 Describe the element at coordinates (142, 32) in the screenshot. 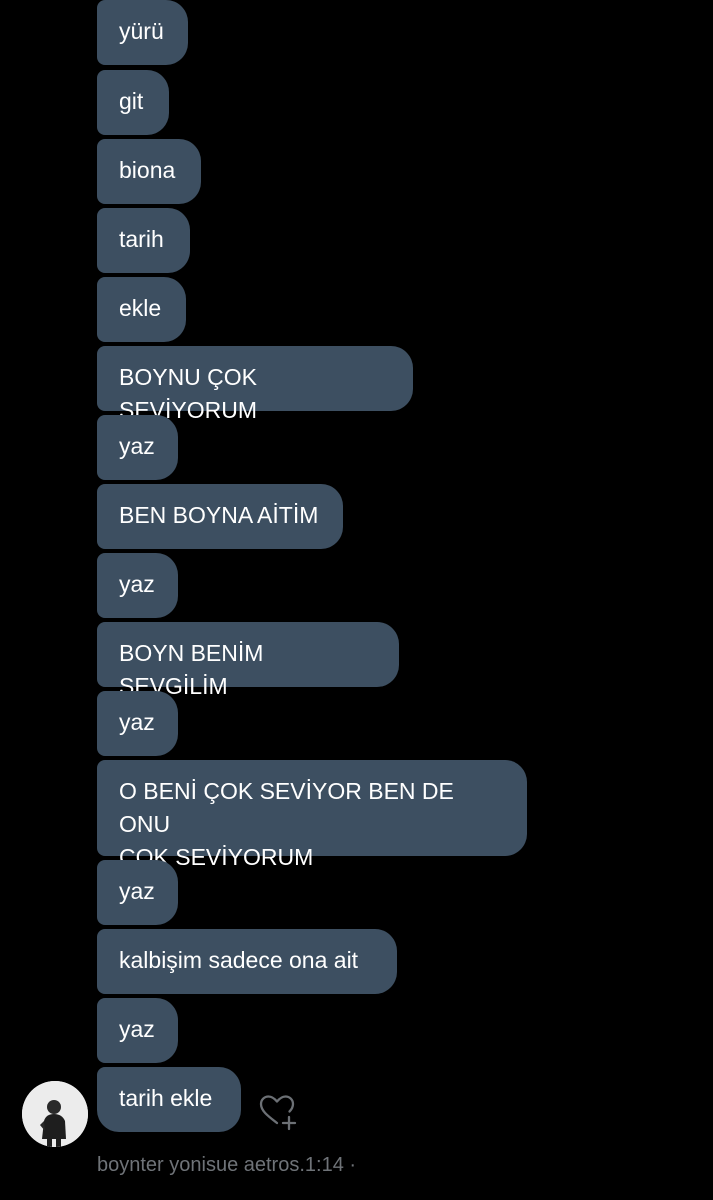

I see `message-bubble: yürü` at that location.